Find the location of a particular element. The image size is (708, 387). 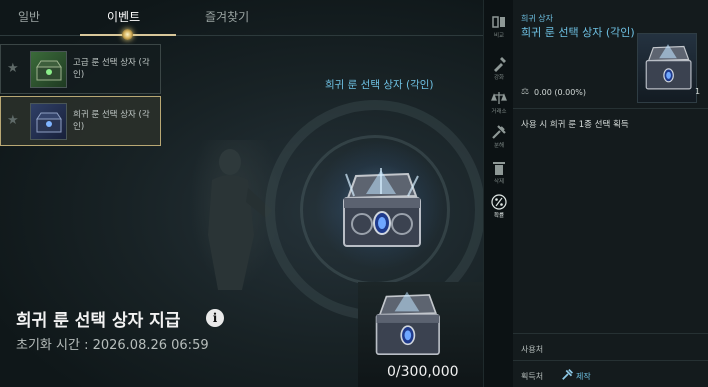

list-item-name: 희귀 룬 선택 상자 (각인) is located at coordinates (111, 121).